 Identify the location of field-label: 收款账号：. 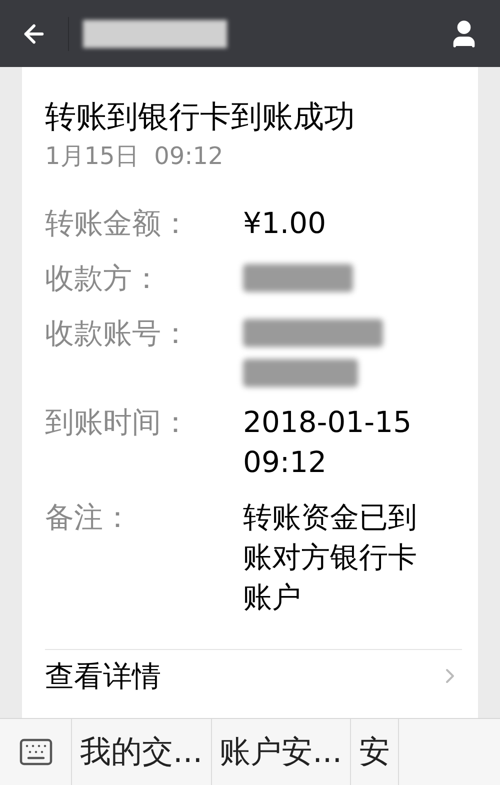
(118, 333).